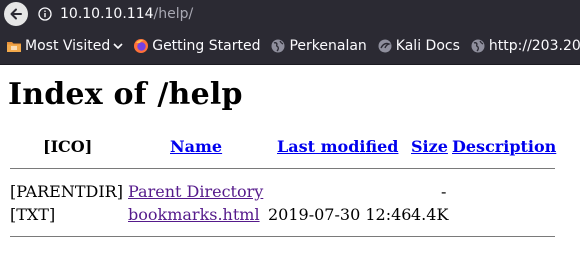 The height and width of the screenshot is (270, 580). Describe the element at coordinates (33, 214) in the screenshot. I see `row-icon: [TXT]` at that location.